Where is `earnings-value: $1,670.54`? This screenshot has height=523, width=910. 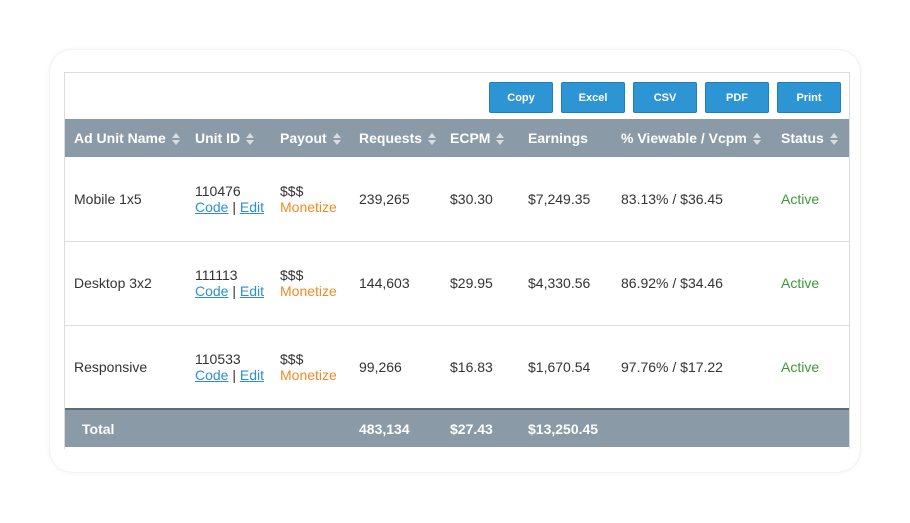 earnings-value: $1,670.54 is located at coordinates (559, 366).